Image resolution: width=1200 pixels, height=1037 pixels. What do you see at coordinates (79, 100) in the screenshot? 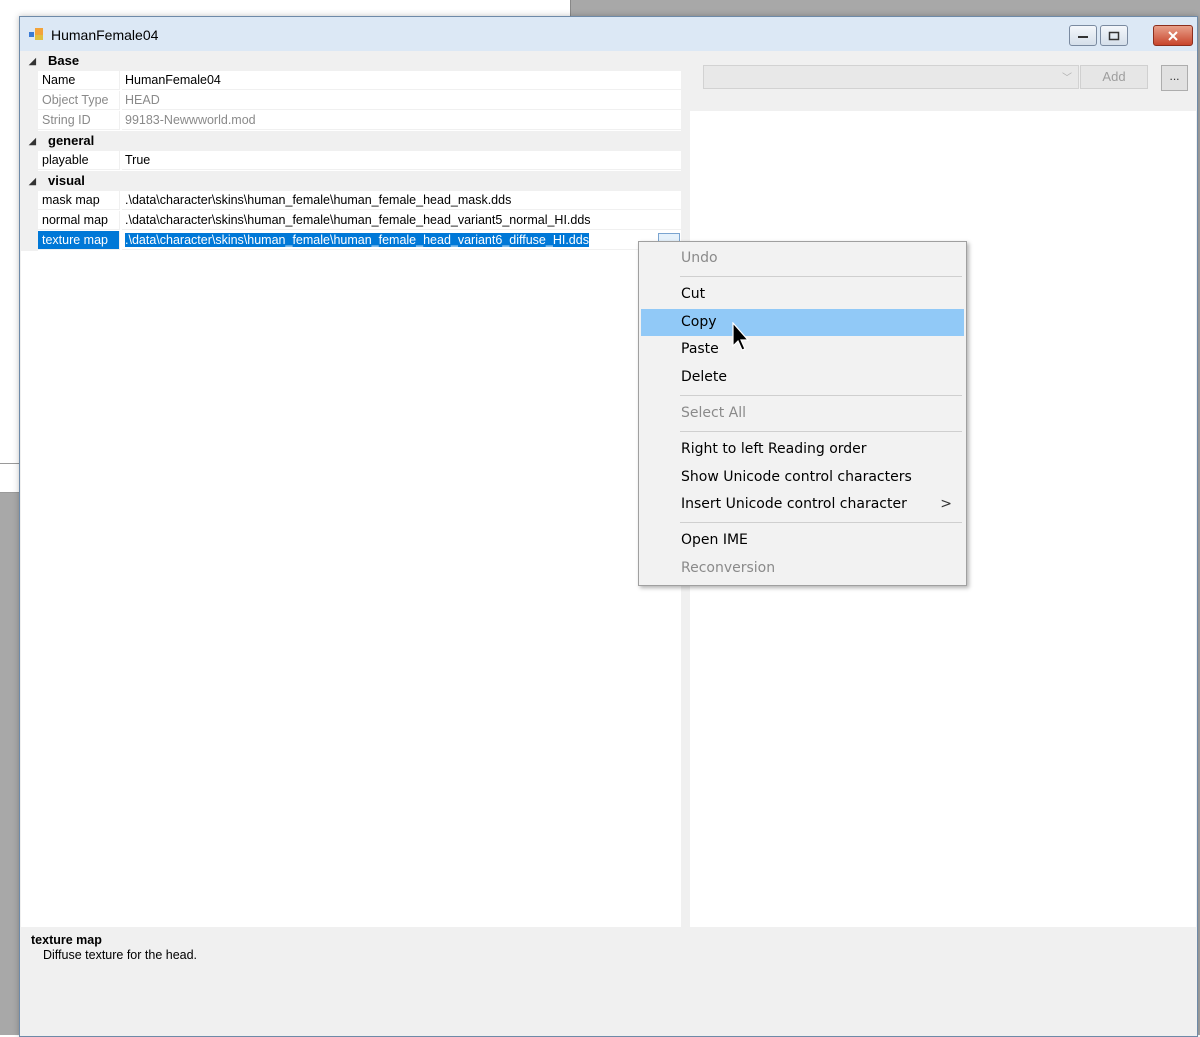
I see `property-name: Object Type` at bounding box center [79, 100].